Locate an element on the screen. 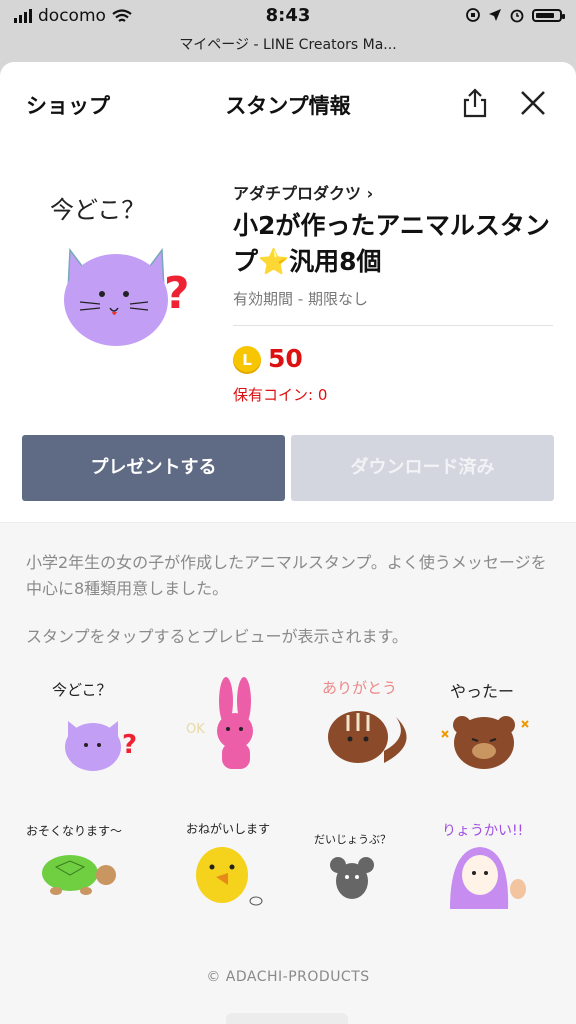 This screenshot has width=576, height=1024. sticker-caption: ありがとう is located at coordinates (359, 688).